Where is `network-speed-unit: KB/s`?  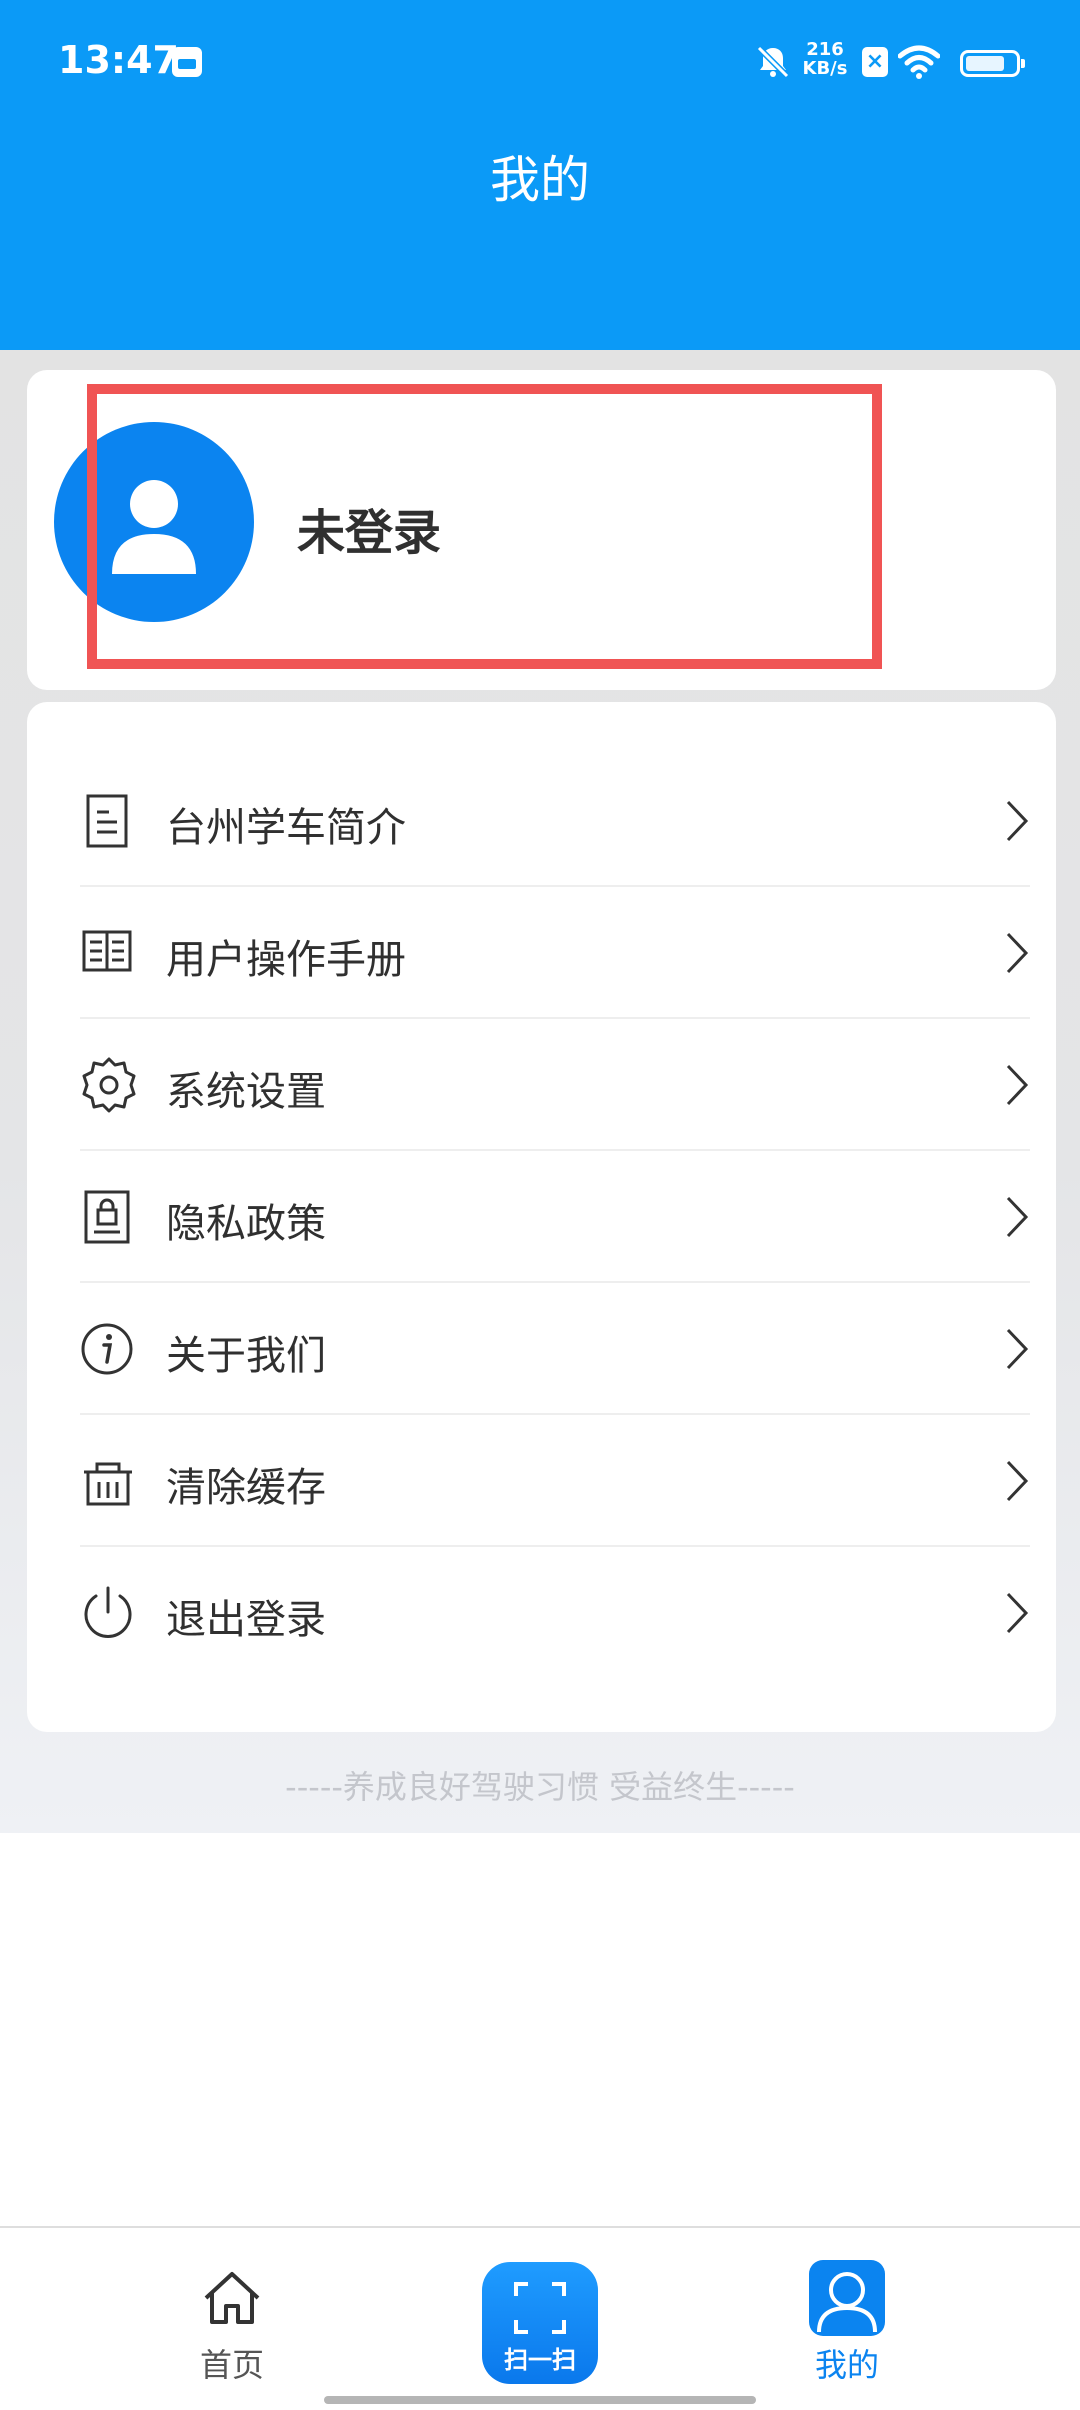 network-speed-unit: KB/s is located at coordinates (825, 68).